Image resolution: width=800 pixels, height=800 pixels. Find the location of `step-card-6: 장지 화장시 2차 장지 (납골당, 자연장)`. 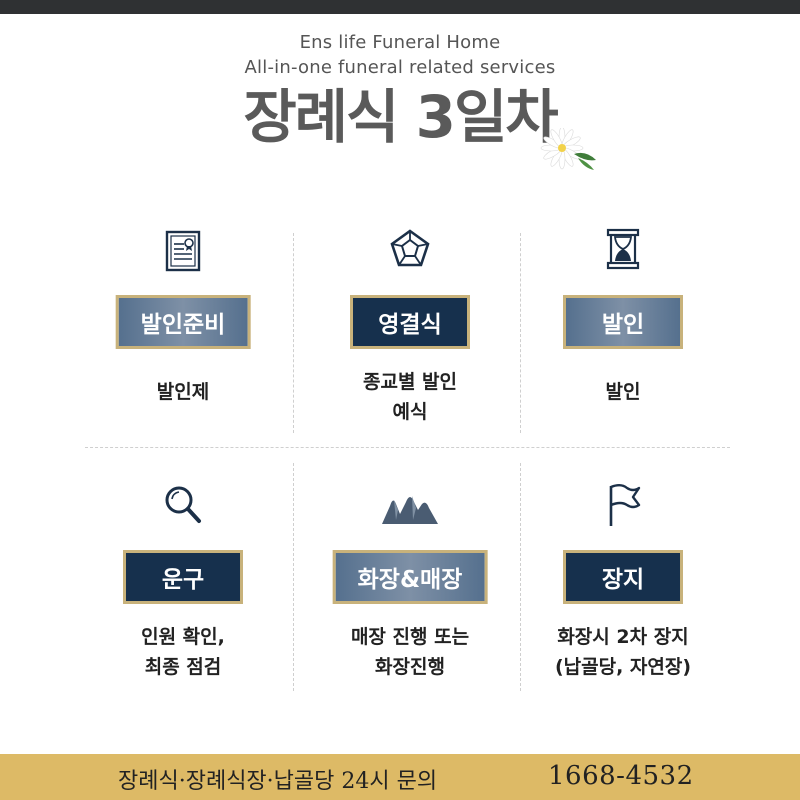

step-card-6: 장지 화장시 2차 장지 (납골당, 자연장) is located at coordinates (623, 587).